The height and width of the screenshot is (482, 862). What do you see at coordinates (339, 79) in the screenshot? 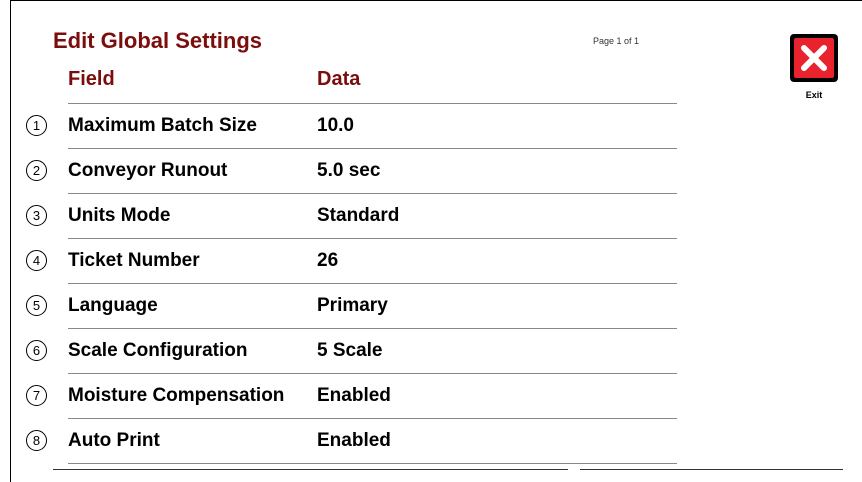
I see `column-header-data: Data` at bounding box center [339, 79].